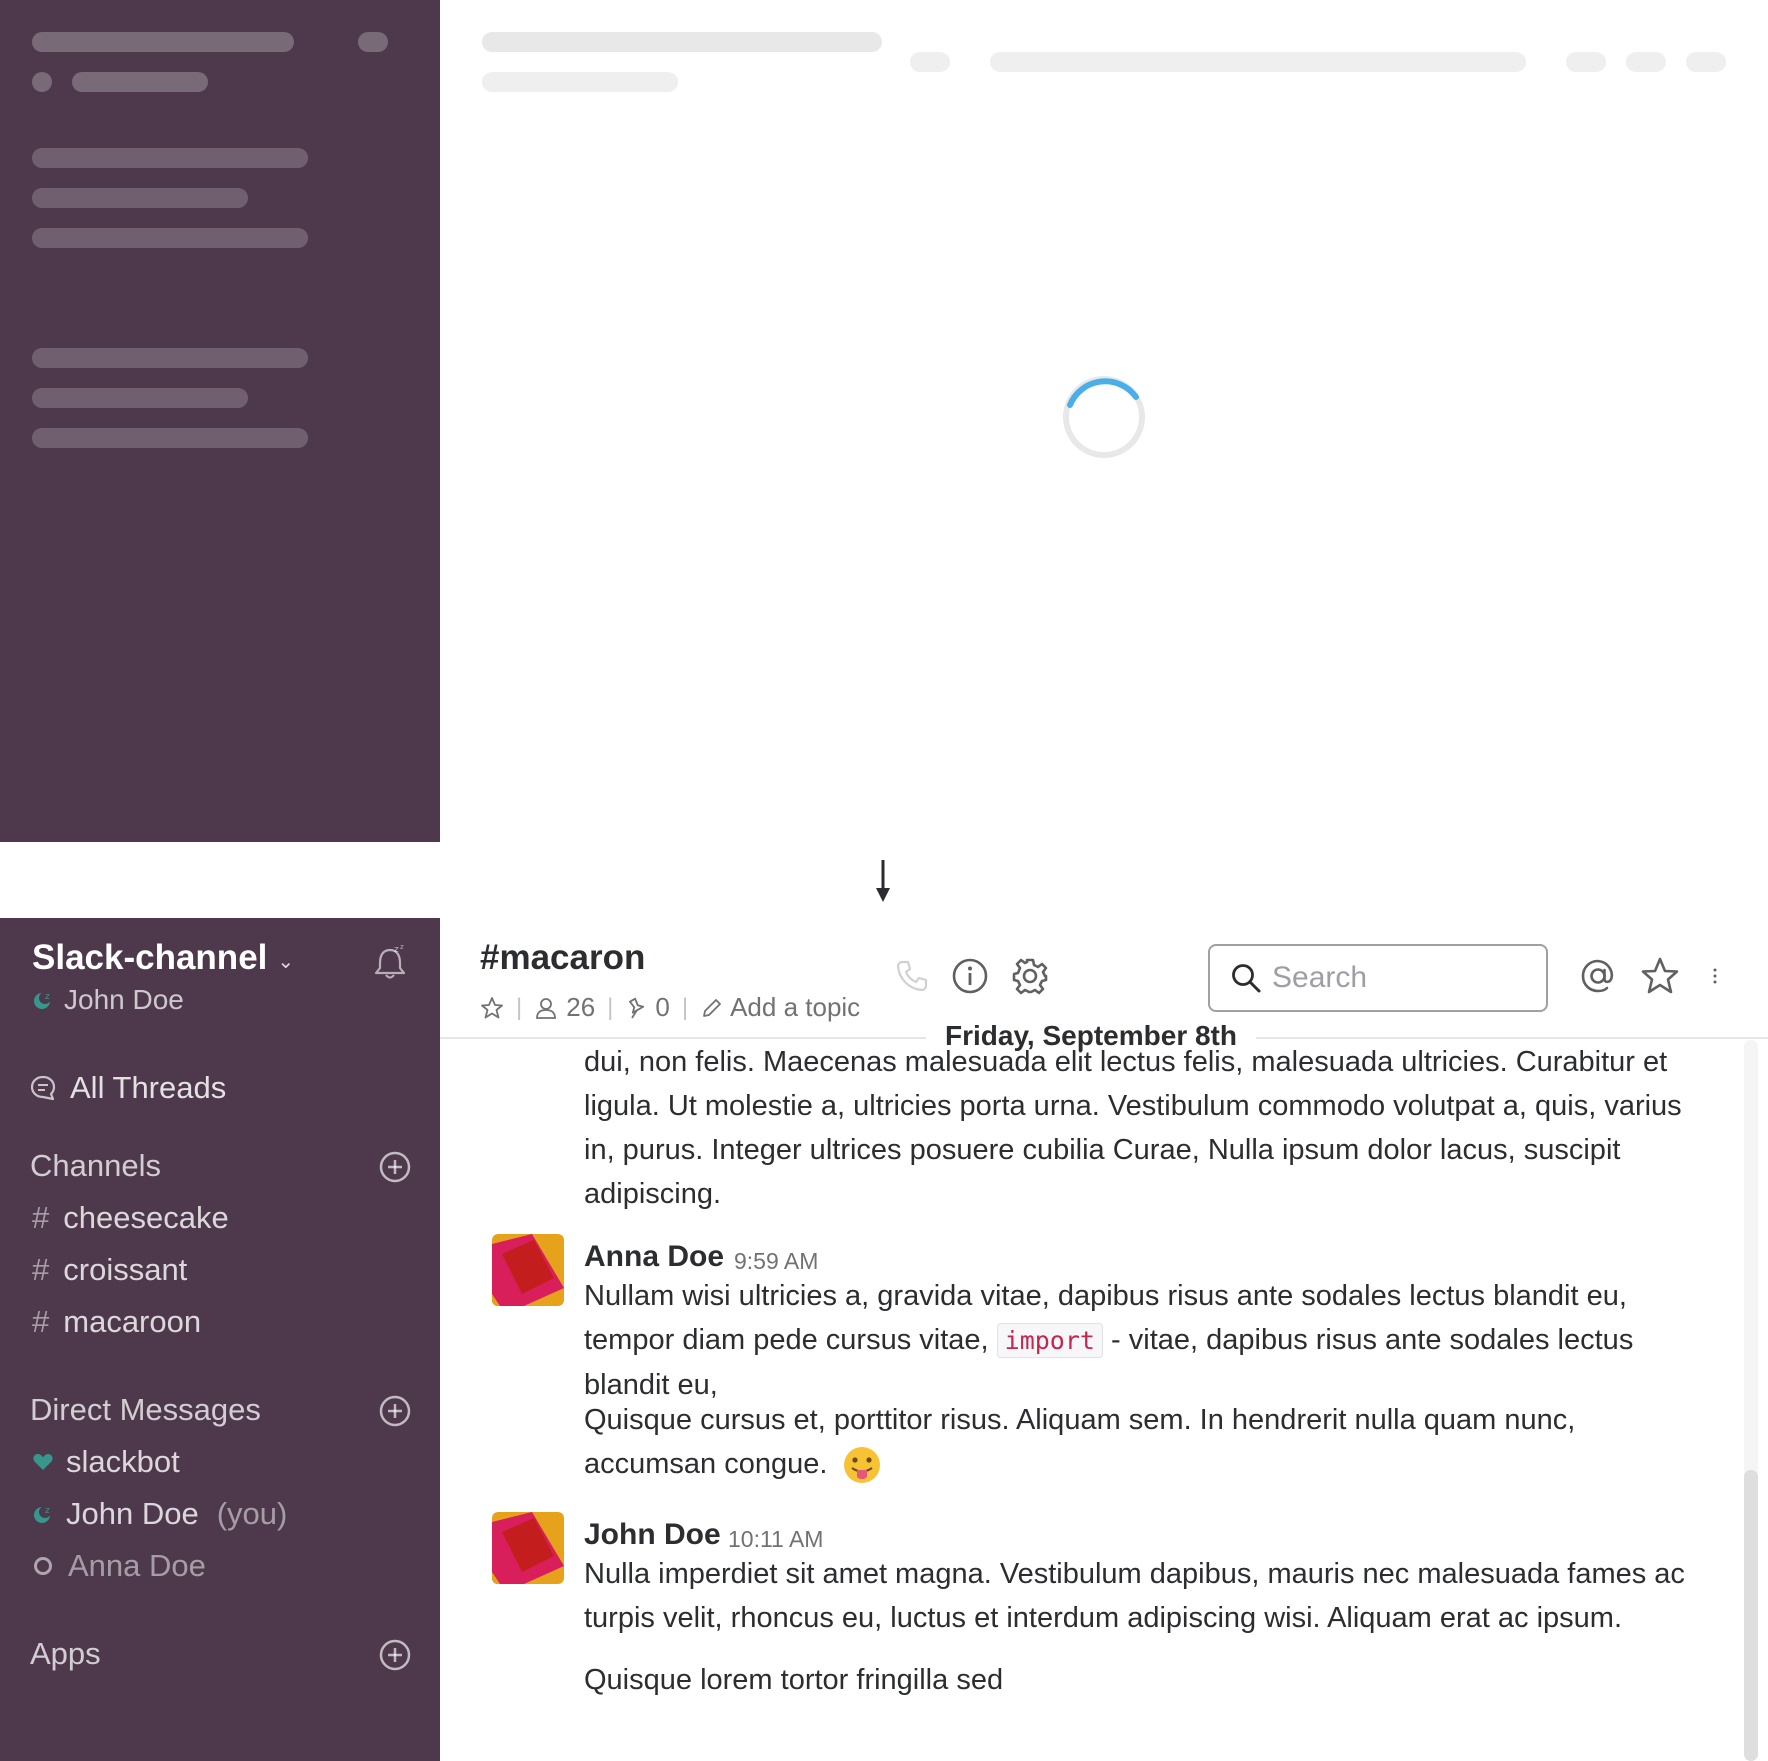  I want to click on channel-label: macaroon, so click(132, 1321).